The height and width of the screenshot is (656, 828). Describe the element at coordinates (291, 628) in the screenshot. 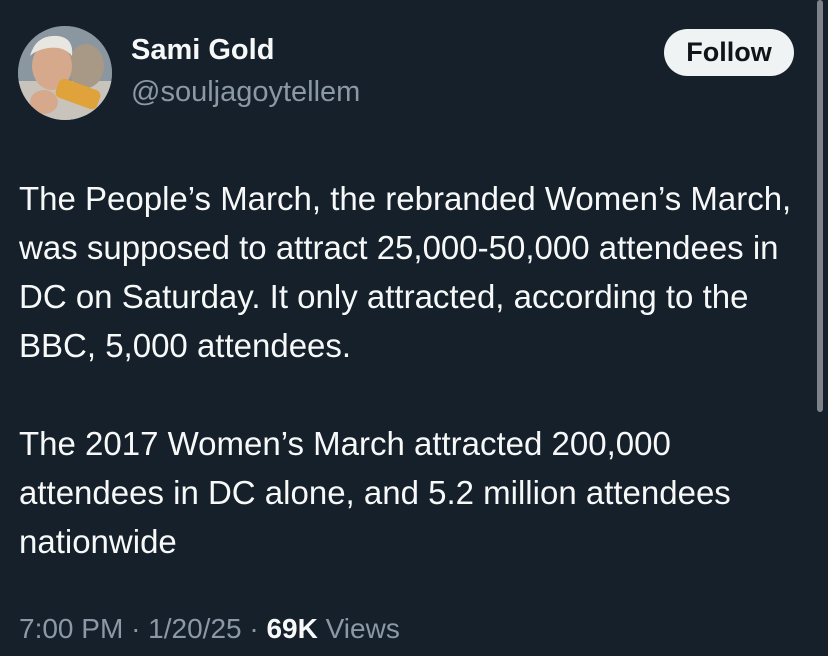

I see `views-count: 69K` at that location.